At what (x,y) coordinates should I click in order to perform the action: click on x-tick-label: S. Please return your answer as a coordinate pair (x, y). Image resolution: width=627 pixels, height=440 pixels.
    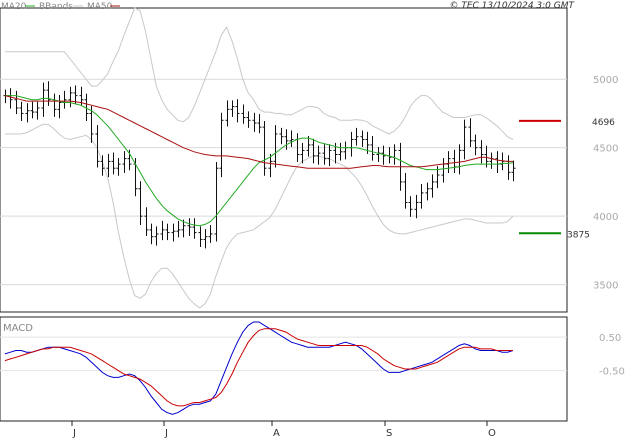
    Looking at the image, I should click on (389, 433).